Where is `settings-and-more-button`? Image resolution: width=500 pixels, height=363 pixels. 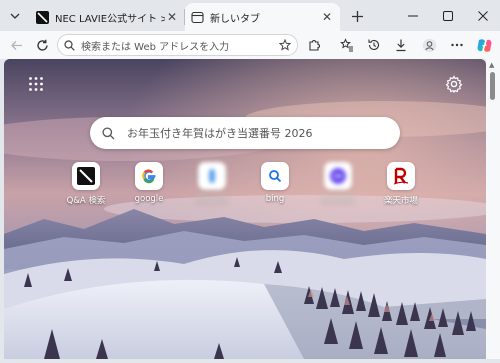
settings-and-more-button is located at coordinates (457, 45).